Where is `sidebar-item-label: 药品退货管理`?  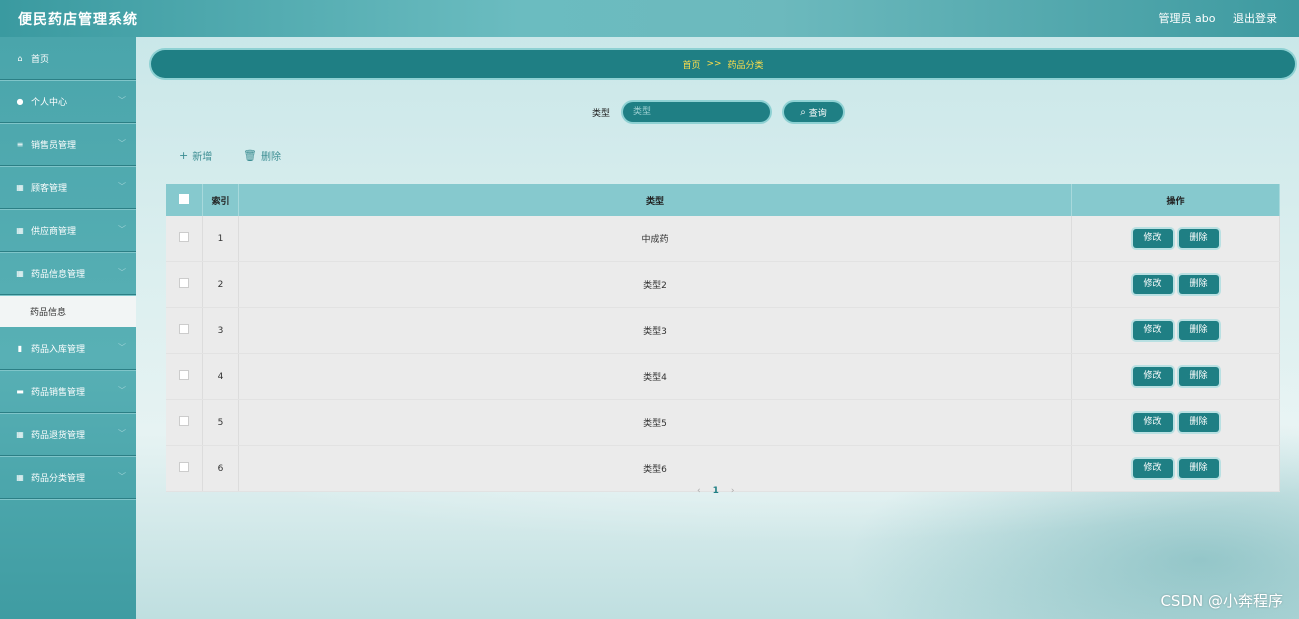
sidebar-item-label: 药品退货管理 is located at coordinates (58, 435).